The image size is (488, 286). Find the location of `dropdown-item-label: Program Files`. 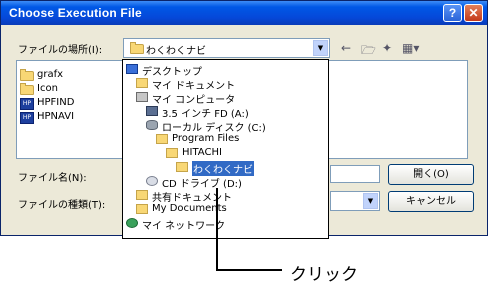

dropdown-item-label: Program Files is located at coordinates (206, 138).